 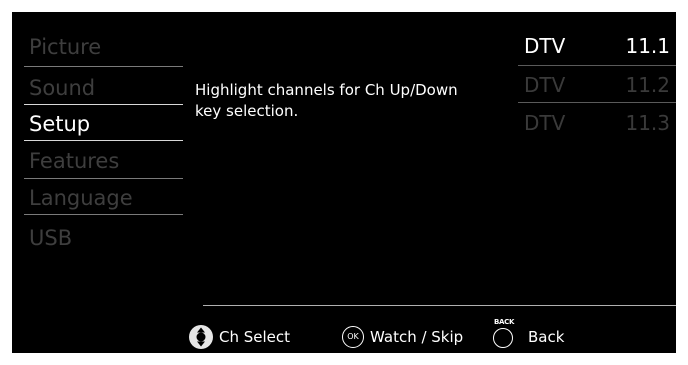 What do you see at coordinates (326, 90) in the screenshot?
I see `help-description-line-1: Highlight channels for Ch Up/Down` at bounding box center [326, 90].